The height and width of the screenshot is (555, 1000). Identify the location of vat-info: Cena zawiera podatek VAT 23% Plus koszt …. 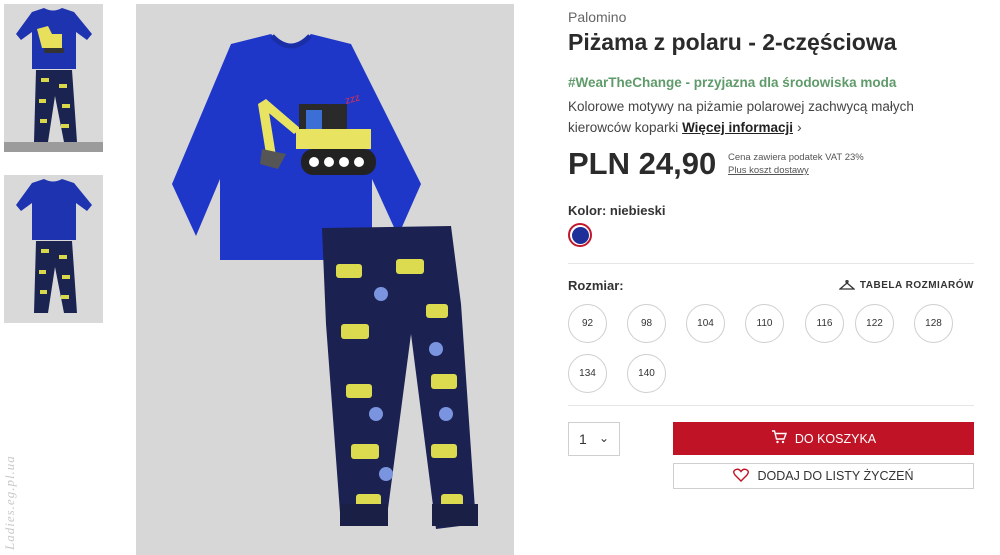
(796, 164).